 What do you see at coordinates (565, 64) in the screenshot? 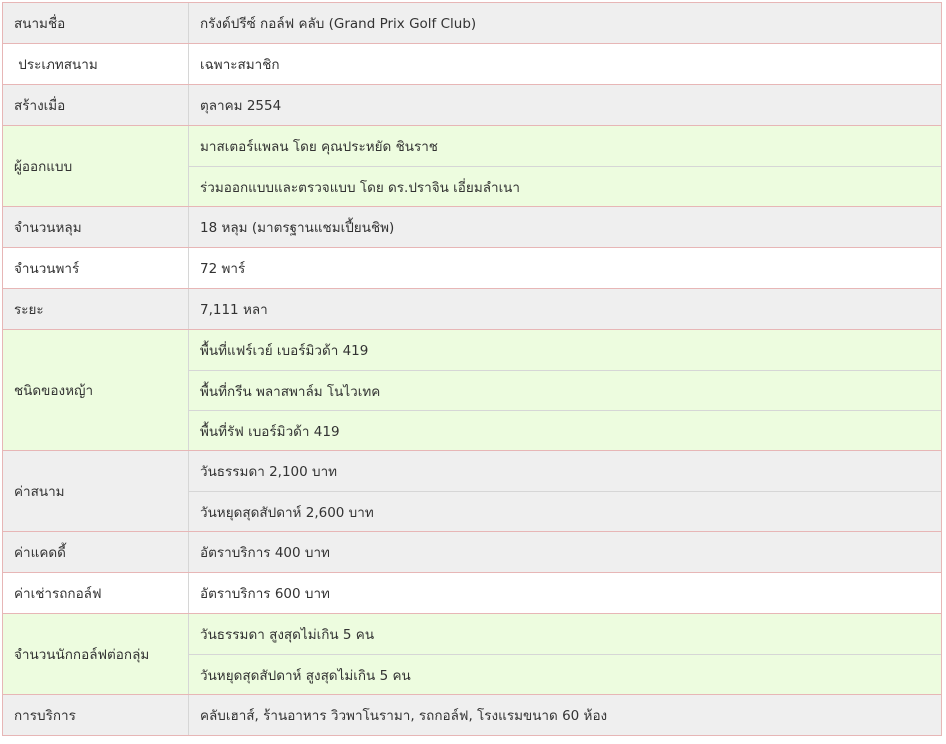
I see `row-values: เฉพาะสมาชิก` at bounding box center [565, 64].